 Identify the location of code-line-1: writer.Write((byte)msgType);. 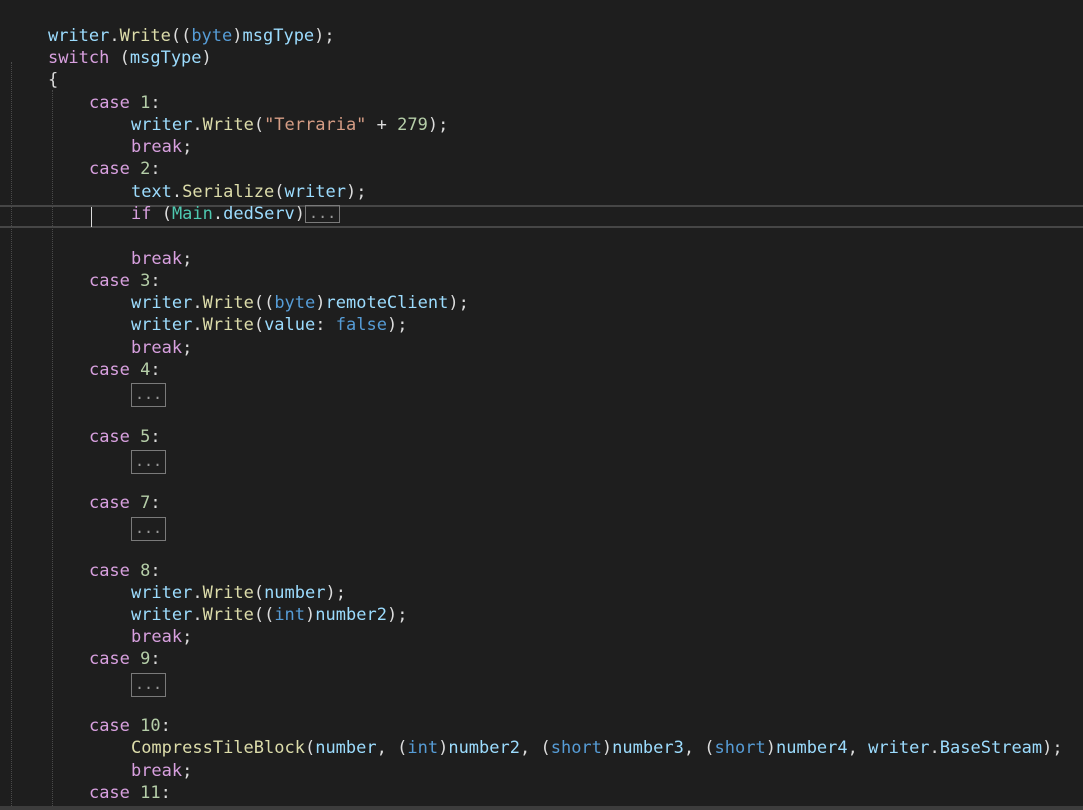
(171, 24).